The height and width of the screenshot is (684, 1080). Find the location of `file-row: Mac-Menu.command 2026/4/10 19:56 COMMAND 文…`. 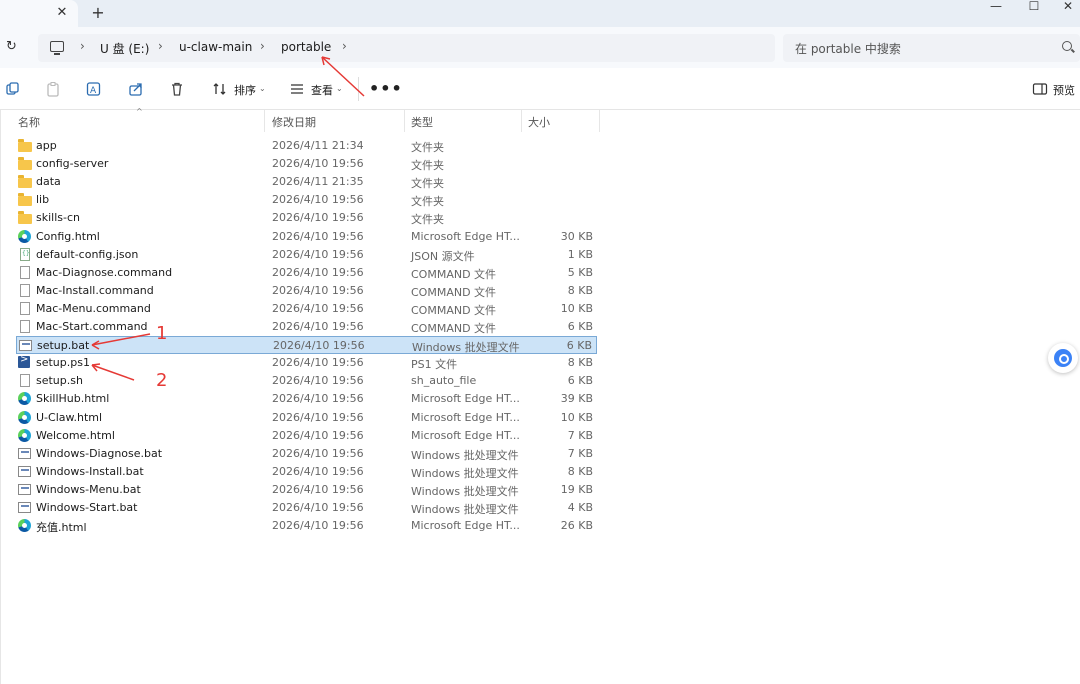

file-row: Mac-Menu.command 2026/4/10 19:56 COMMAND 文… is located at coordinates (306, 309).